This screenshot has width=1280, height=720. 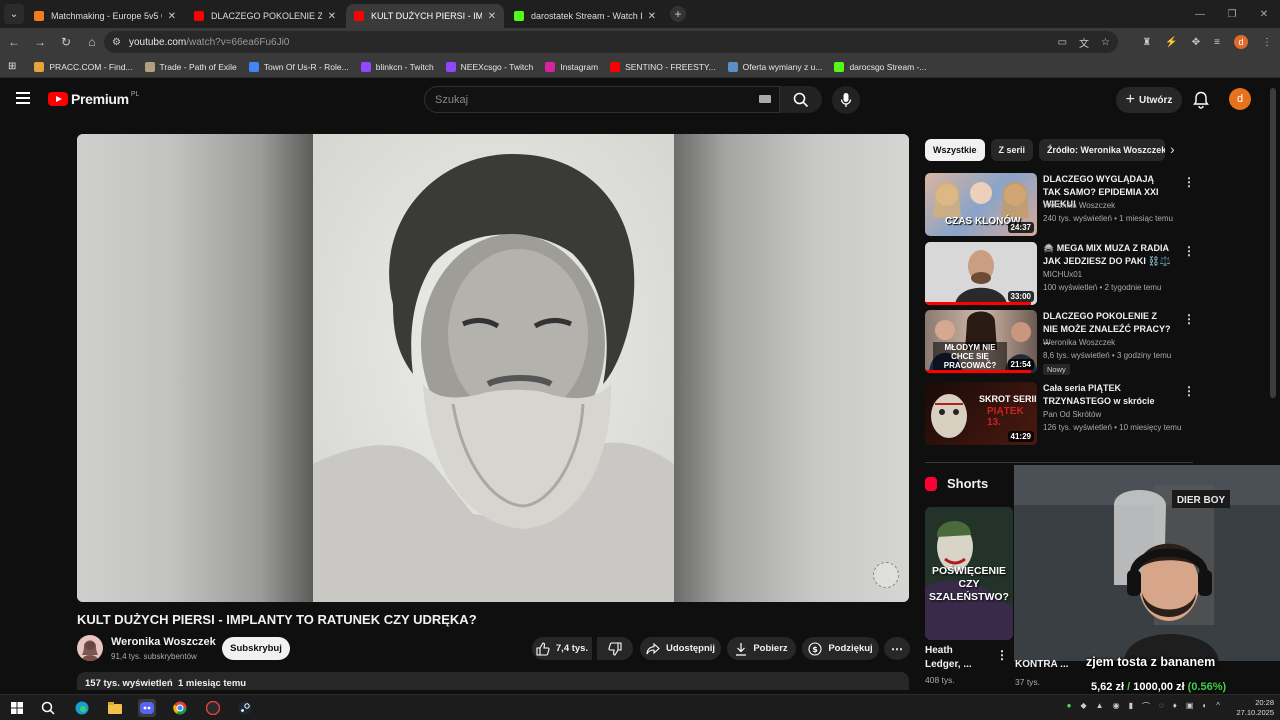 I want to click on close-window-icon: ✕, so click(x=1264, y=14).